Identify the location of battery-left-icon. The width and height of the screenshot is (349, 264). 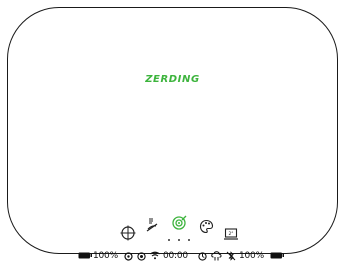
(85, 255).